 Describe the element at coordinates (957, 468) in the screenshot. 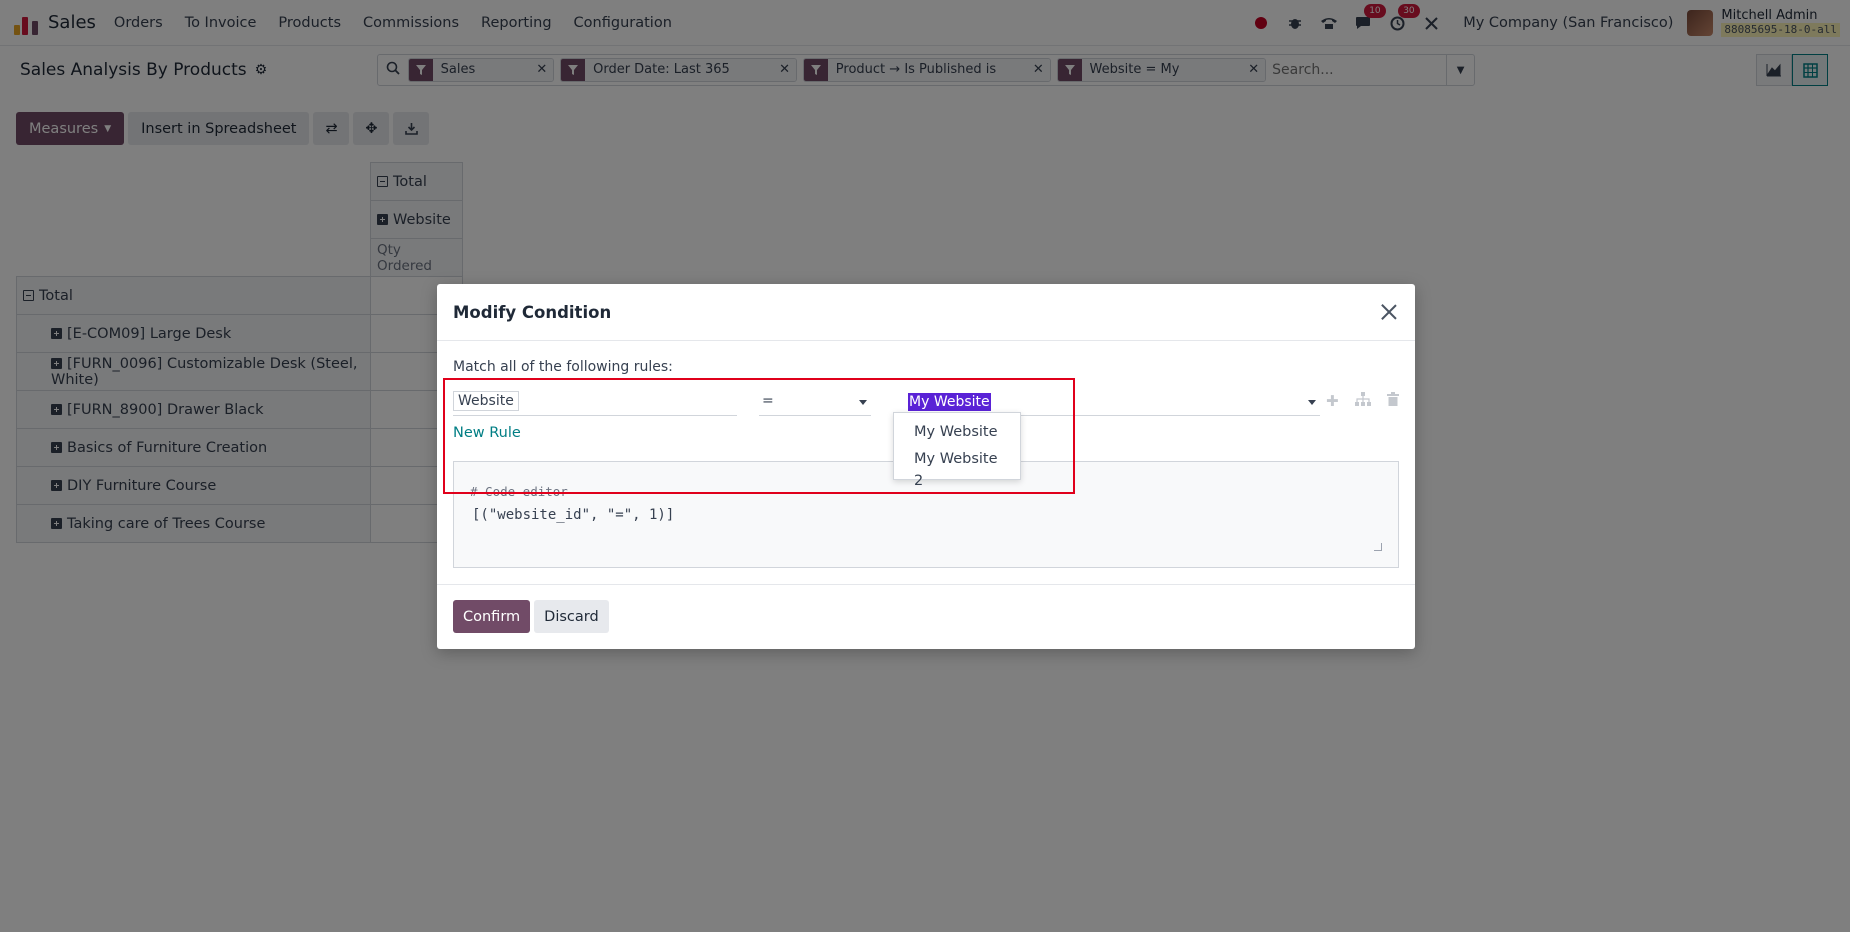

I see `autocomplete-option: My Website 2` at that location.